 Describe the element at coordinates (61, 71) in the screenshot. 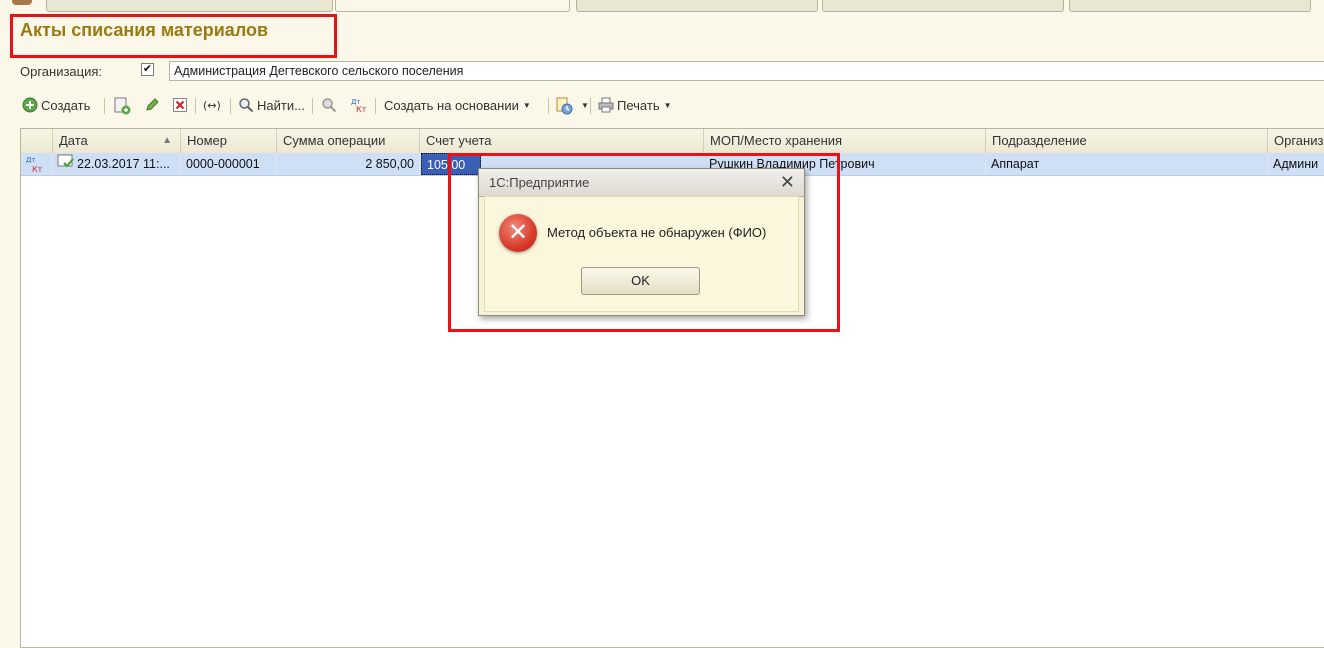

I see `organization-label: Организация:` at that location.